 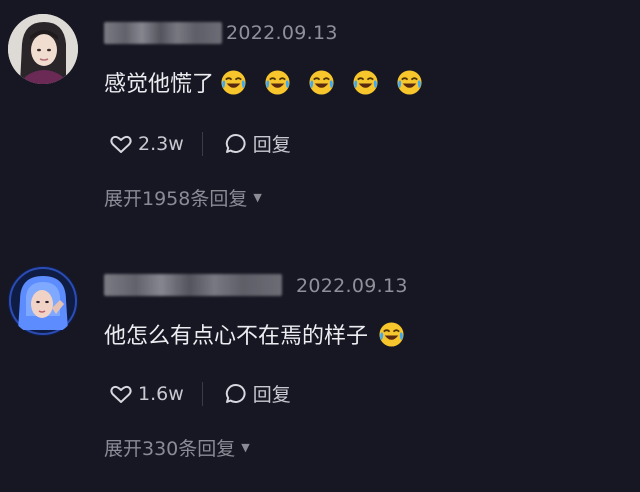 I want to click on like-button: 2.3w, so click(x=146, y=144).